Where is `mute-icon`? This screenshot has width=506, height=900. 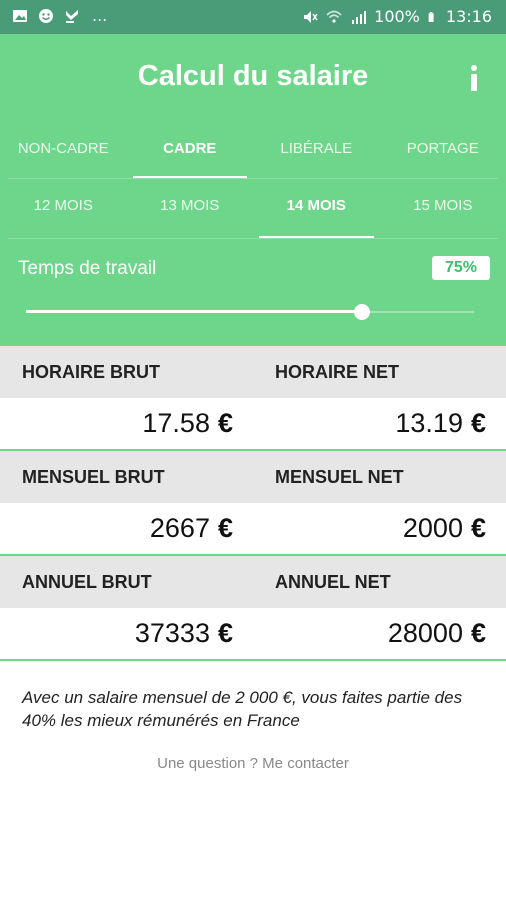 mute-icon is located at coordinates (311, 16).